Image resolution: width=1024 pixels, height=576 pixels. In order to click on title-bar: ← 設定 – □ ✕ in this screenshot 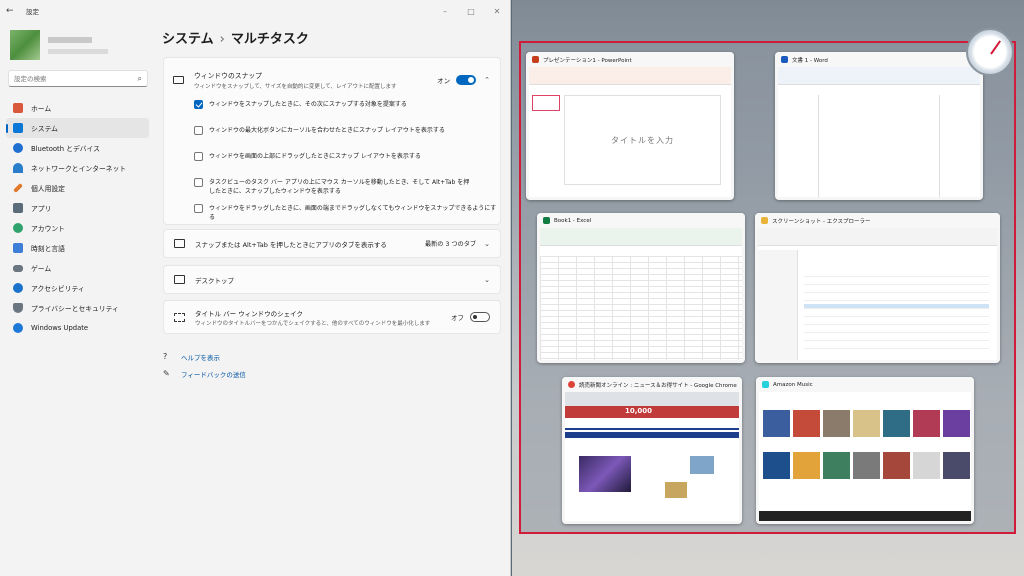, I will do `click(255, 11)`.